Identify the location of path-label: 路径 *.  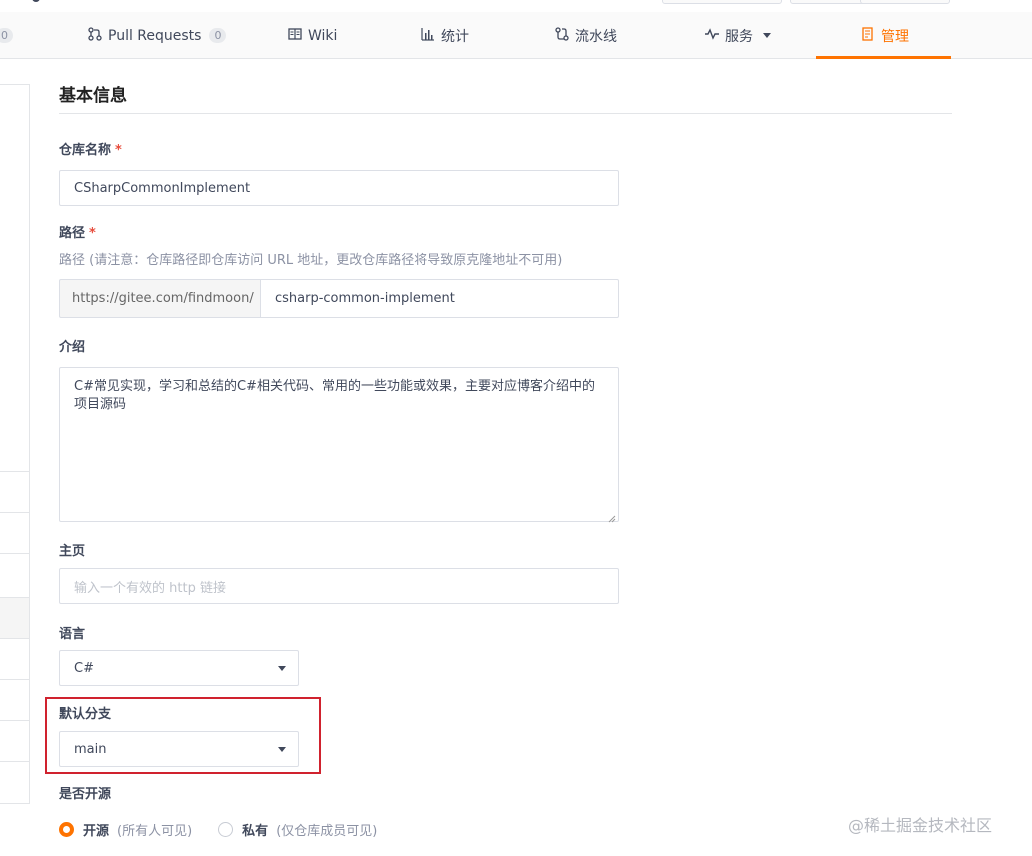
(77, 231).